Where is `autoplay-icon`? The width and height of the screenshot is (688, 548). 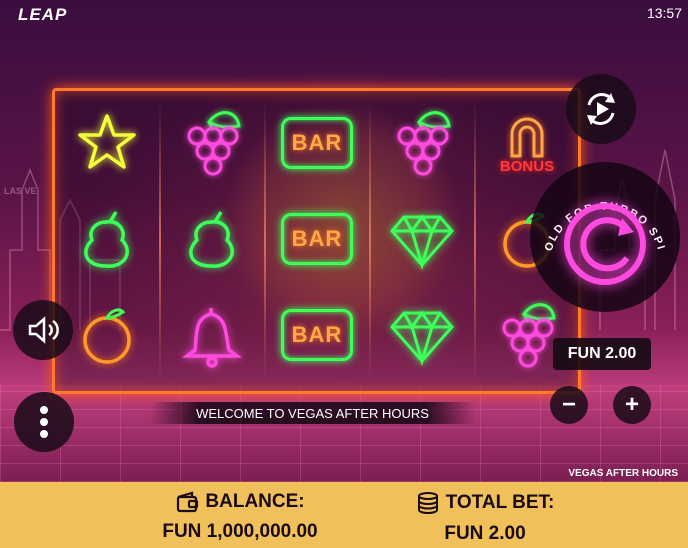 autoplay-icon is located at coordinates (601, 109).